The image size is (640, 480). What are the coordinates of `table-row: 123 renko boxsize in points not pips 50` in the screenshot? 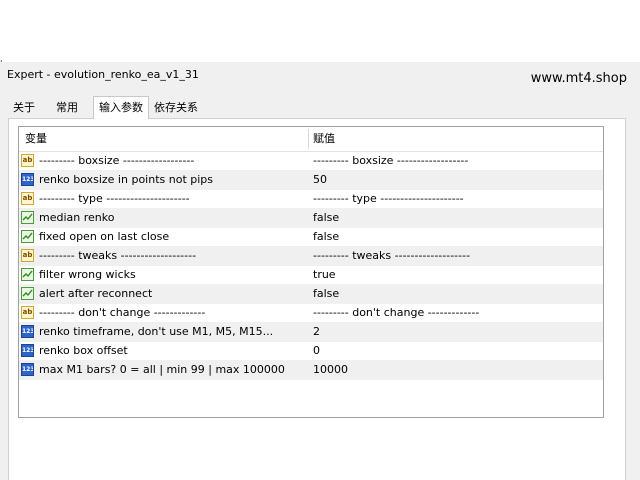 It's located at (311, 180).